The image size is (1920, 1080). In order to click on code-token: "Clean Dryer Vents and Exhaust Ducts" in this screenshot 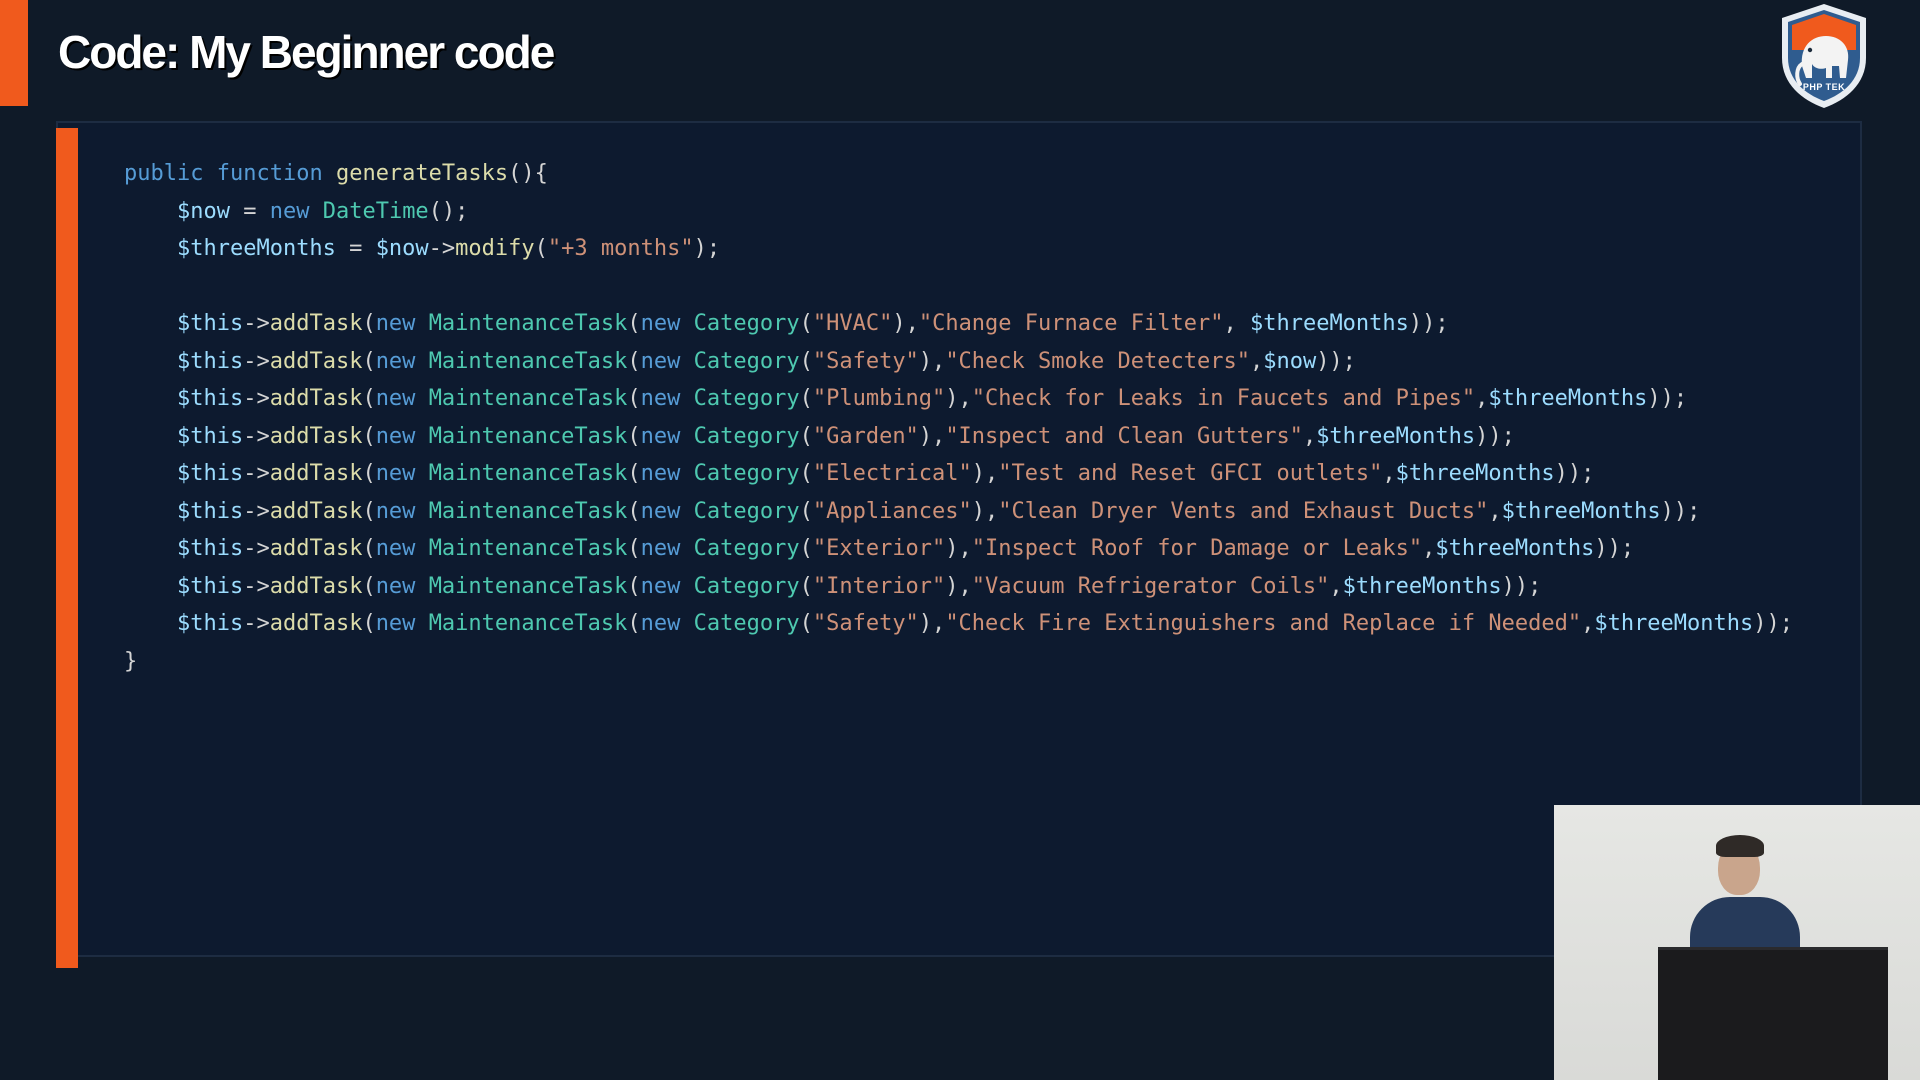, I will do `click(1243, 511)`.